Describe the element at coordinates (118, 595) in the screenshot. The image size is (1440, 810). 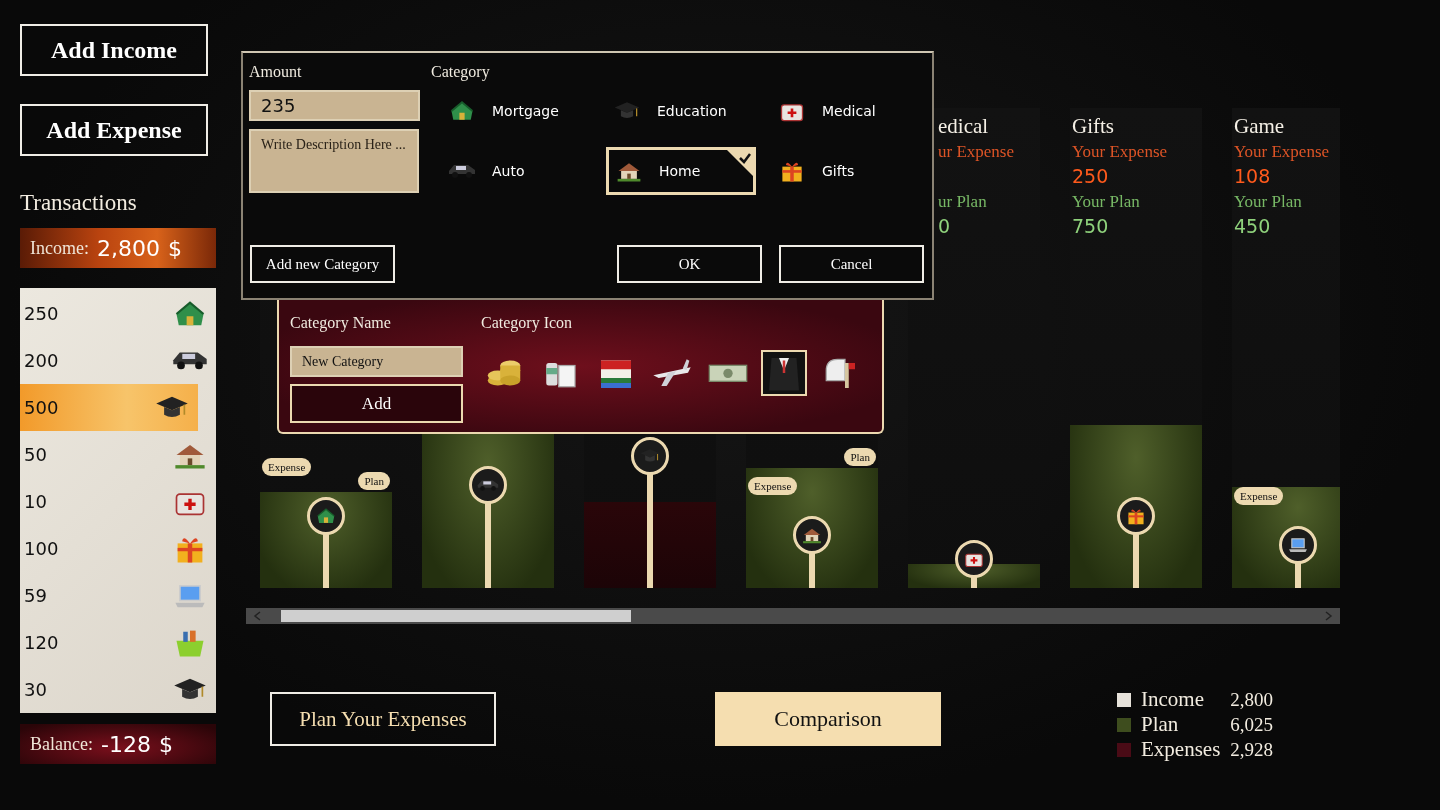
I see `transaction-row: 59` at that location.